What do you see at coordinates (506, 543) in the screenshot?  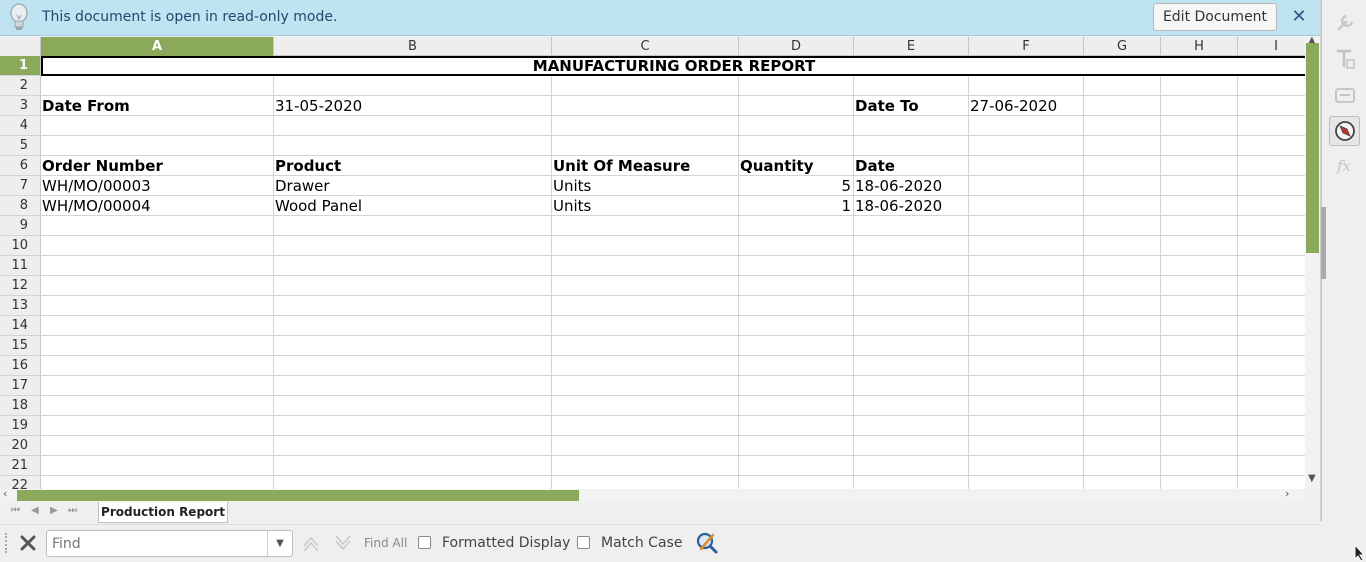 I see `formatted-display-label: Formatted Display` at bounding box center [506, 543].